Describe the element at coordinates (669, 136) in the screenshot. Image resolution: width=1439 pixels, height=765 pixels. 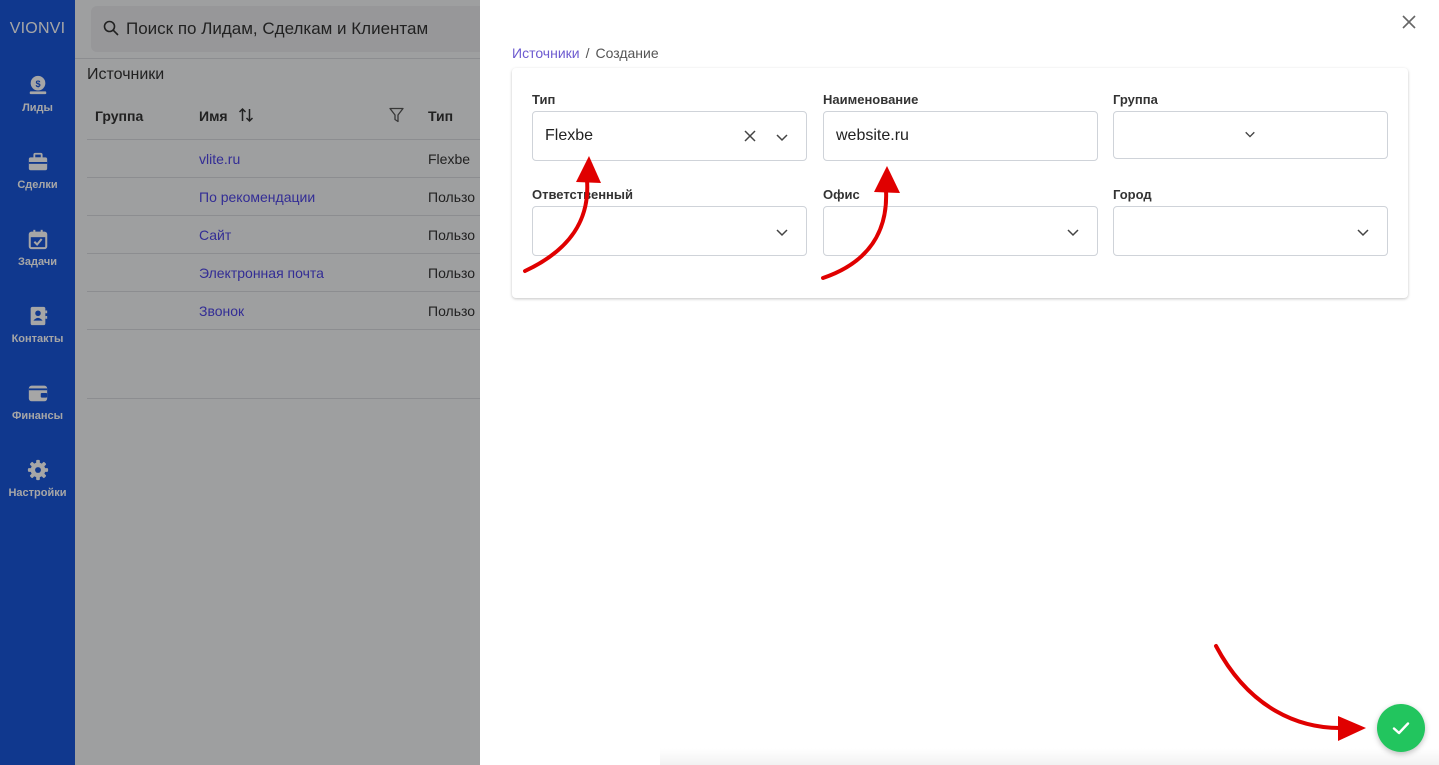
I see `type-select: Flexbe` at that location.